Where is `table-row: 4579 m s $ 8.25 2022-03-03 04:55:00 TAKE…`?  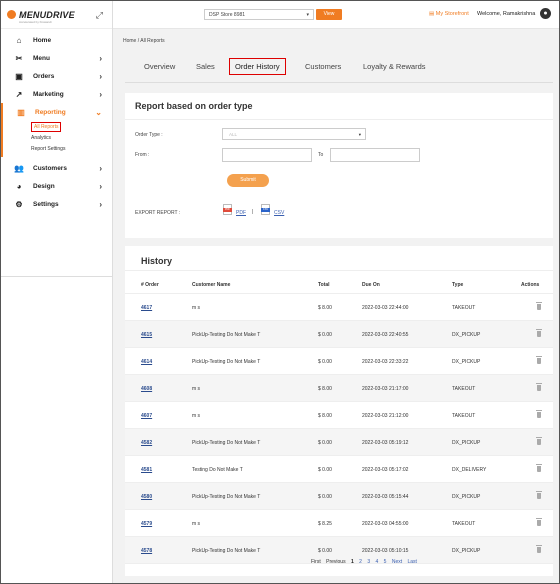
table-row: 4579 m s $ 8.25 2022-03-03 04:55:00 TAKE… is located at coordinates (339, 523).